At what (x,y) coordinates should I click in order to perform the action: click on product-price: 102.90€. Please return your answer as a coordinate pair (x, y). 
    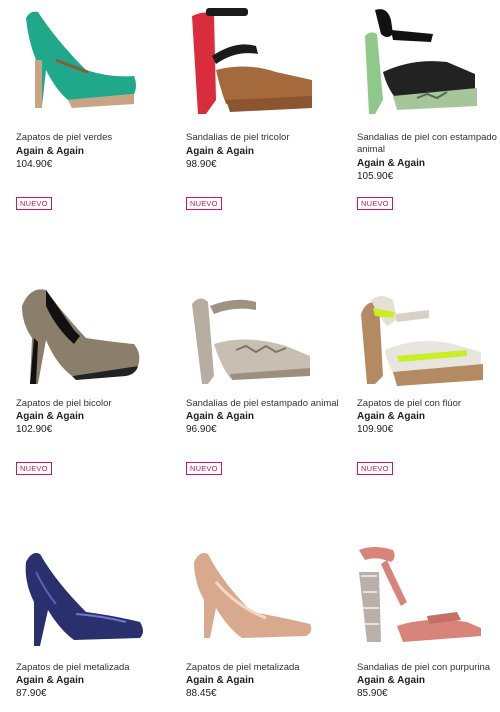
    Looking at the image, I should click on (34, 429).